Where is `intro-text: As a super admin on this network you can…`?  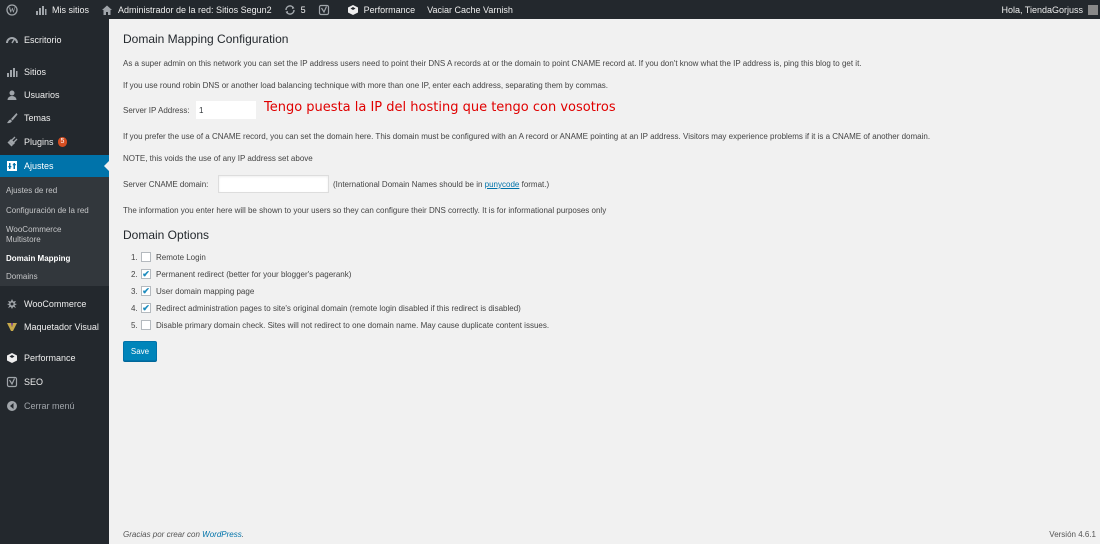
intro-text: As a super admin on this network you can… is located at coordinates (492, 63).